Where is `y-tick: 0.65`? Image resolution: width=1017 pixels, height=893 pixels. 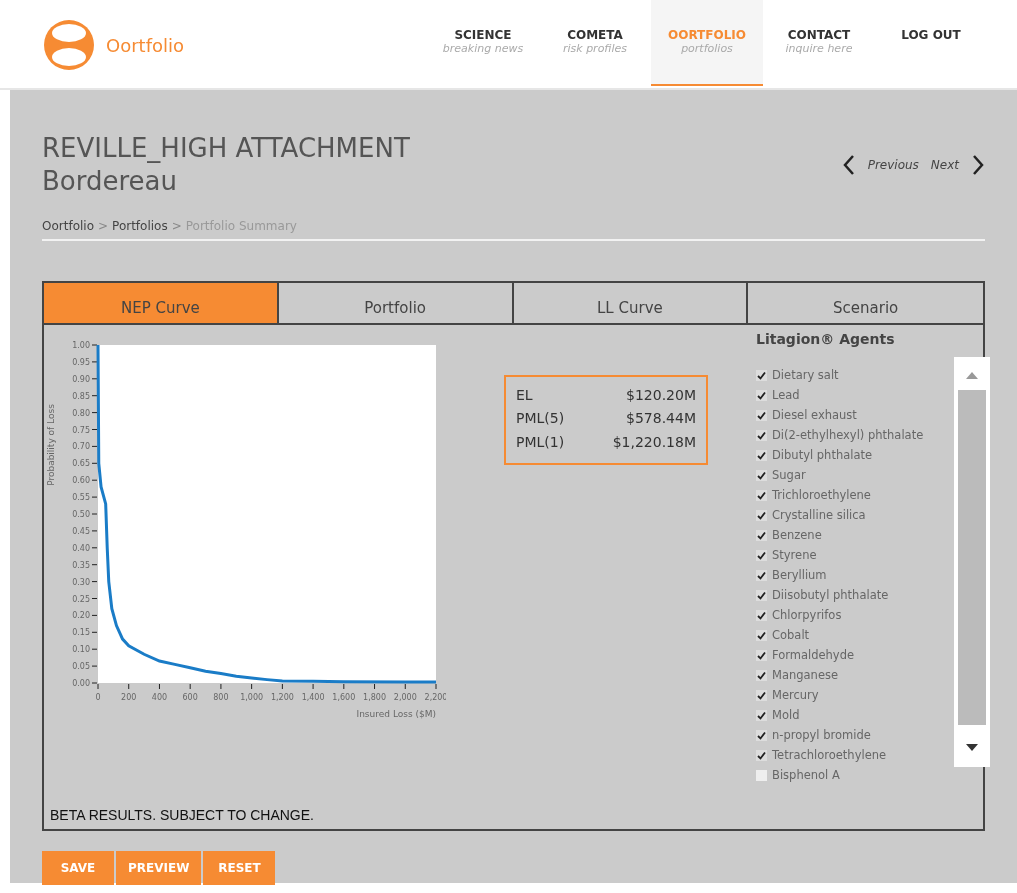
y-tick: 0.65 is located at coordinates (85, 464).